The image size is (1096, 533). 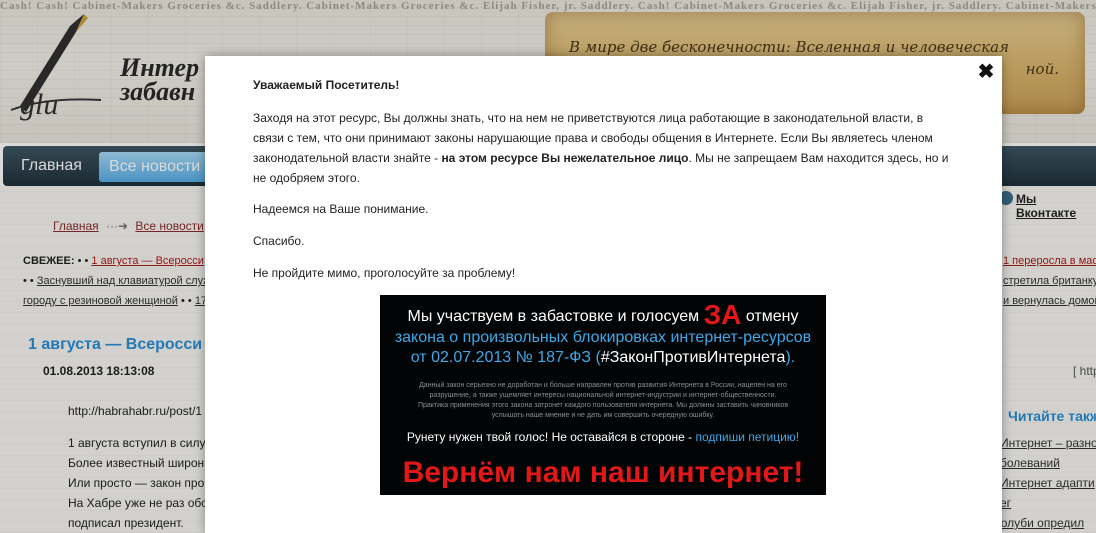 What do you see at coordinates (722, 314) in the screenshot?
I see `banner-za: ЗА` at bounding box center [722, 314].